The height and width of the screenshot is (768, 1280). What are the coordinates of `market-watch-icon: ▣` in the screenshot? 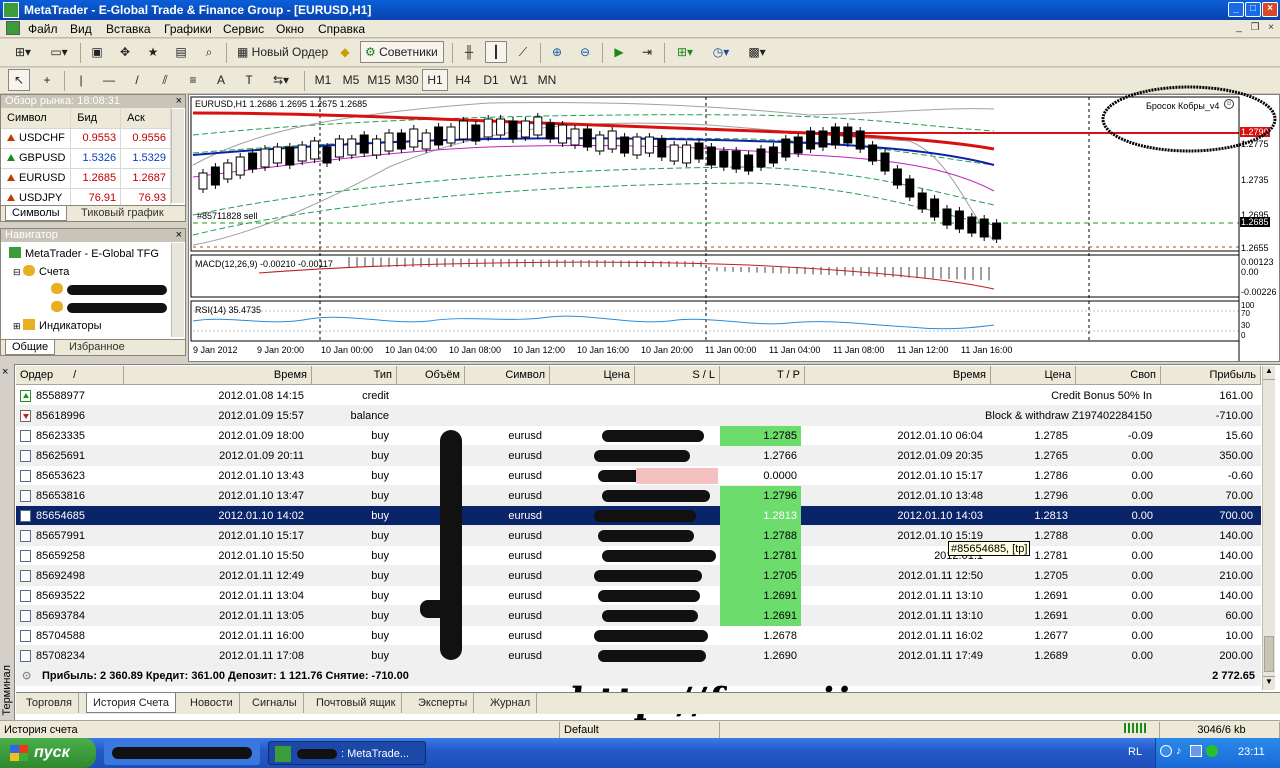 It's located at (97, 52).